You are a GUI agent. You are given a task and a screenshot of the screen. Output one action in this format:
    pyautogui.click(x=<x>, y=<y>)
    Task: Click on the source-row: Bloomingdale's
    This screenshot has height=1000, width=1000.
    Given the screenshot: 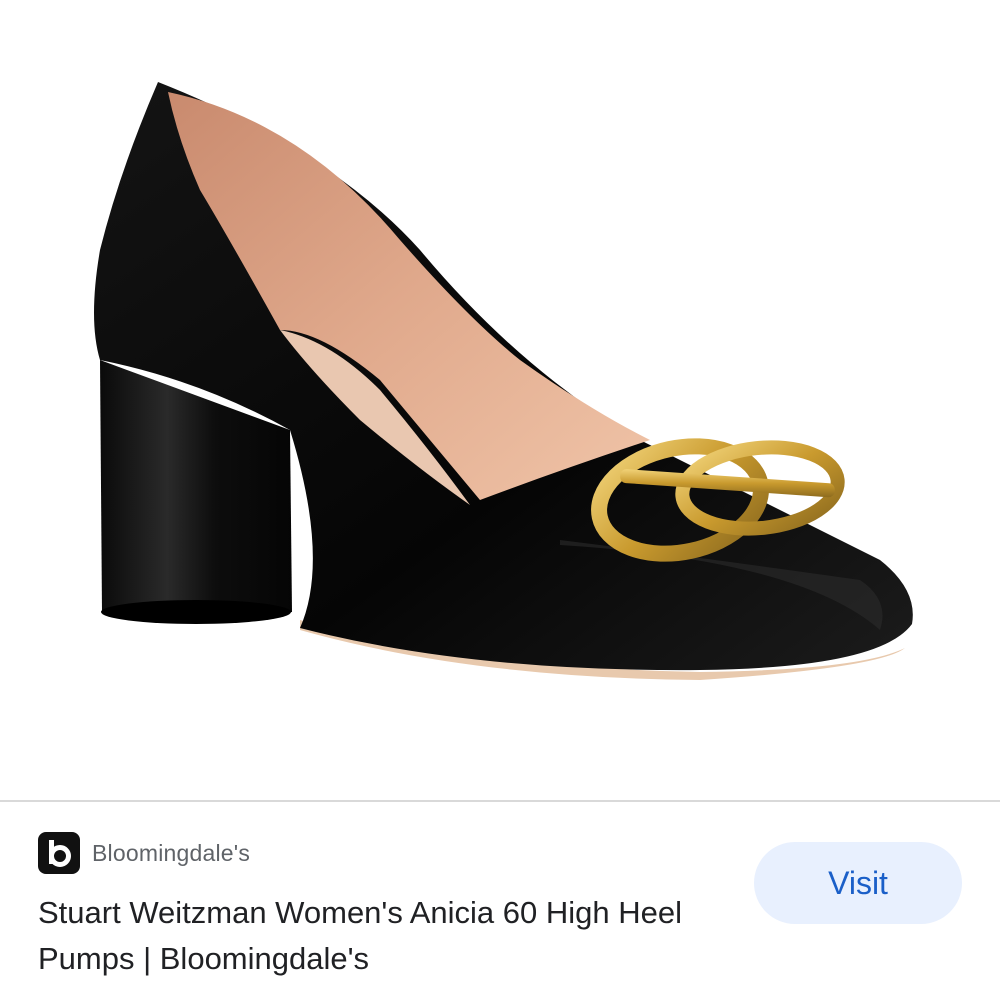 What is the action you would take?
    pyautogui.click(x=144, y=853)
    